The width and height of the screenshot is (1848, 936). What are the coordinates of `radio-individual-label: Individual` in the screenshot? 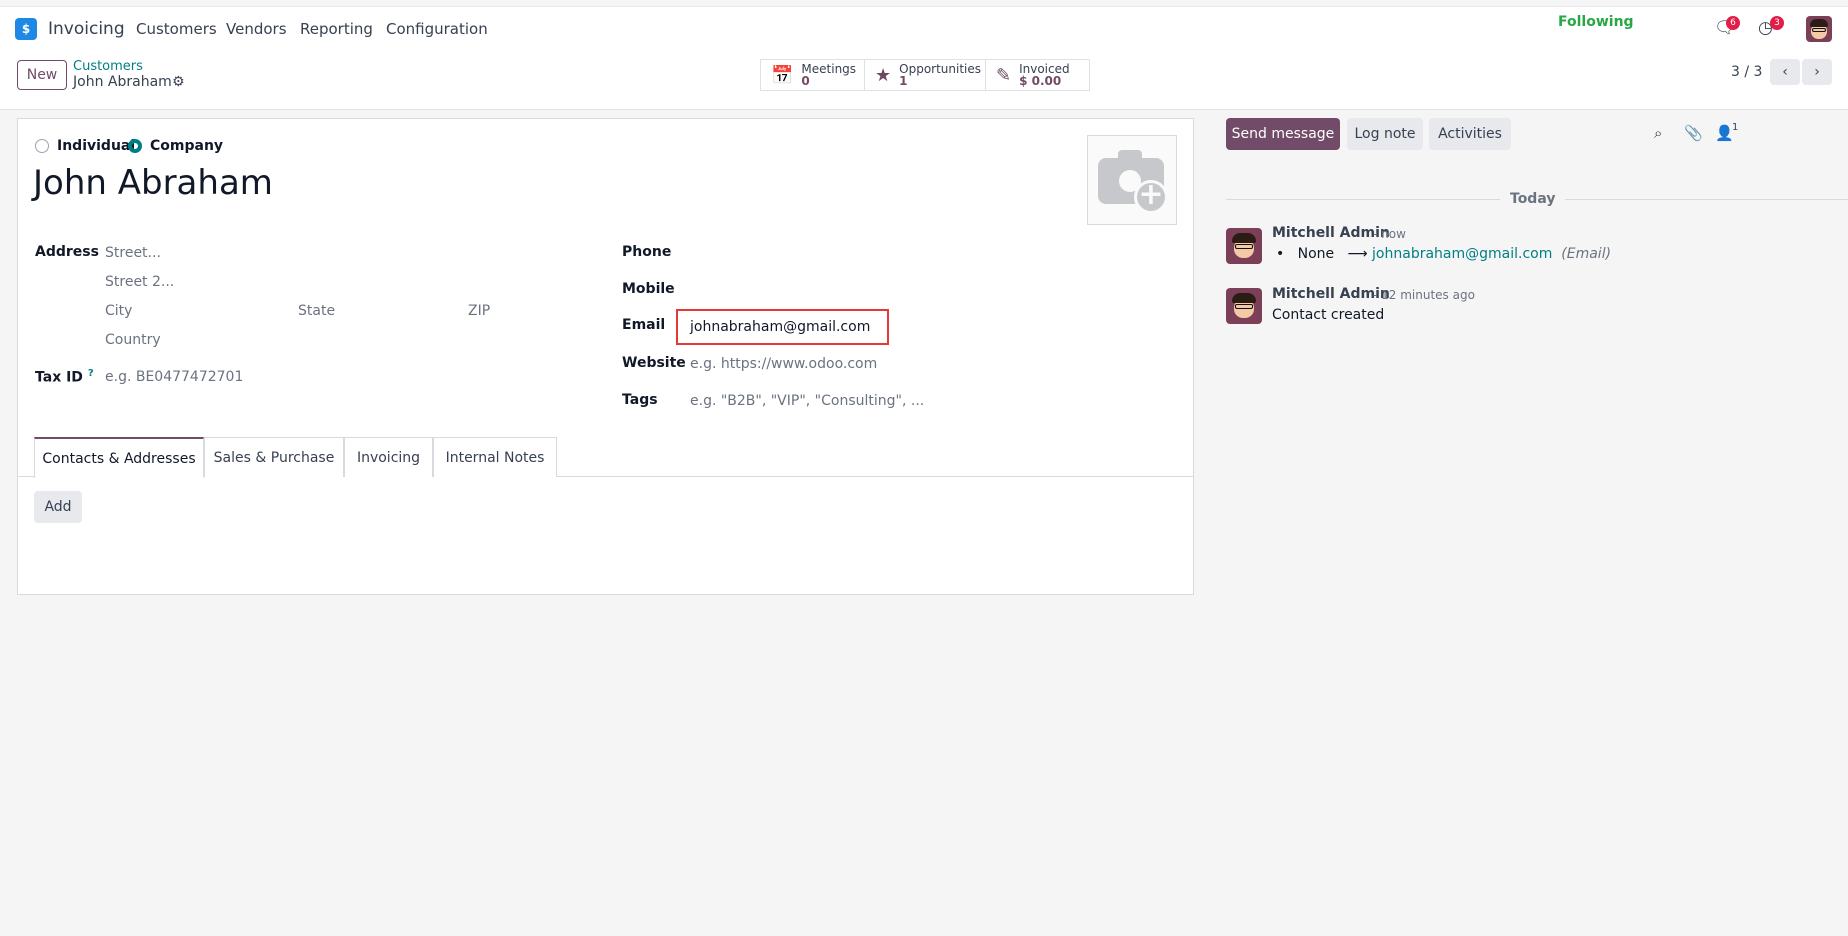 It's located at (96, 146).